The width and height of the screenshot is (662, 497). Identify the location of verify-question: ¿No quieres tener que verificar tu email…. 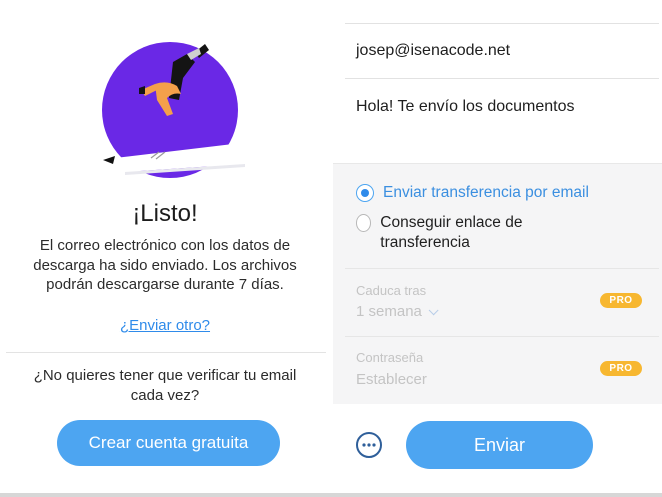
(165, 385).